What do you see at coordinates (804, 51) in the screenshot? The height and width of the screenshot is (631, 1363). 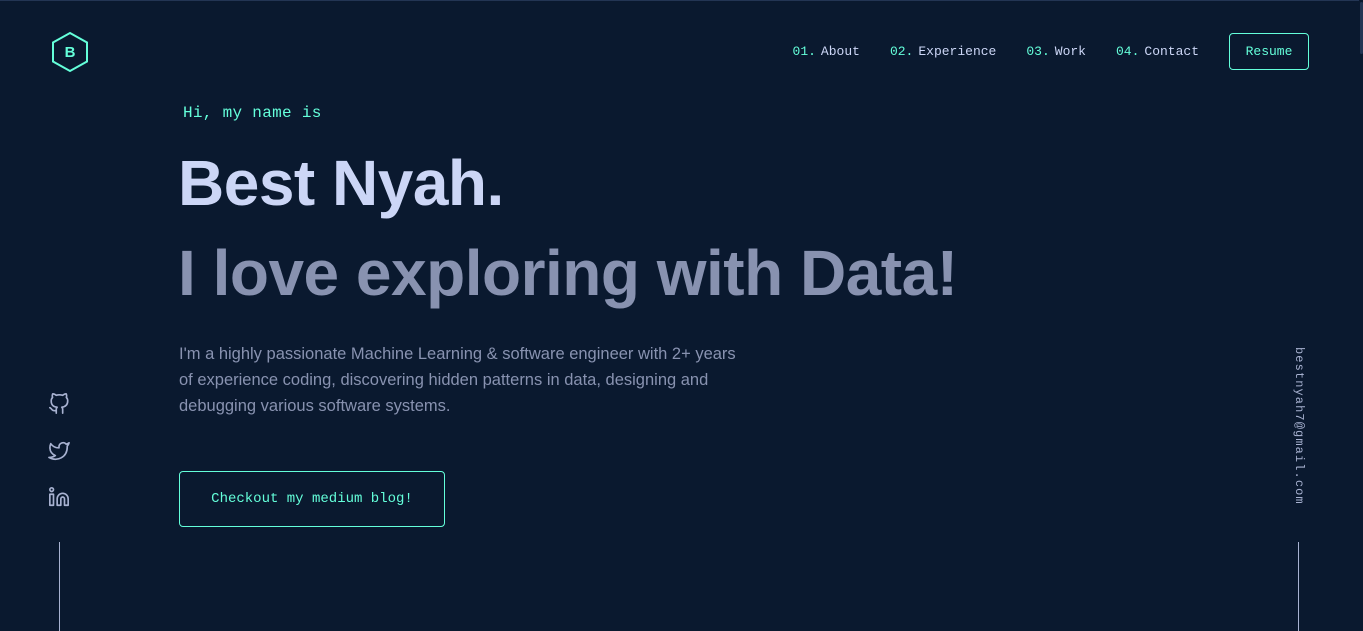 I see `nav-number: 01.` at bounding box center [804, 51].